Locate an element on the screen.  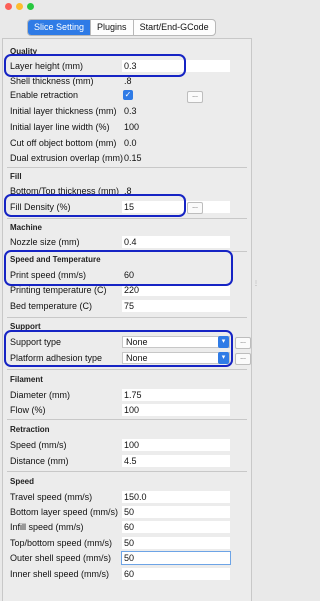
infill-speed-input is located at coordinates (176, 527).